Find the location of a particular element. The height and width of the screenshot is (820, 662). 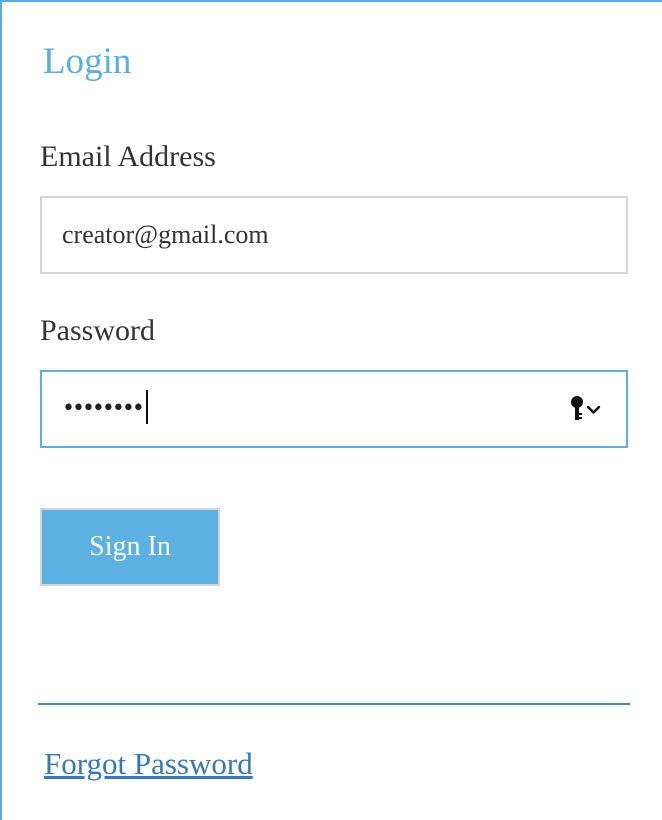

forgot-password-link: Forgot Password is located at coordinates (148, 764).